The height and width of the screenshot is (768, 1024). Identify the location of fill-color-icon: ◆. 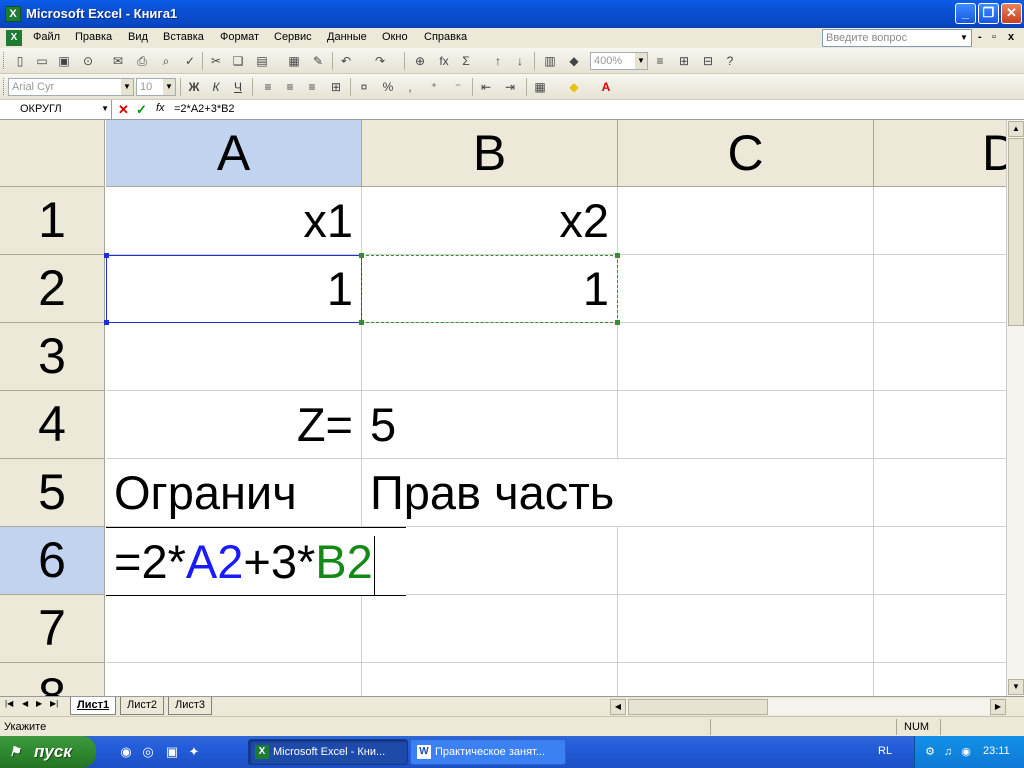
(574, 87).